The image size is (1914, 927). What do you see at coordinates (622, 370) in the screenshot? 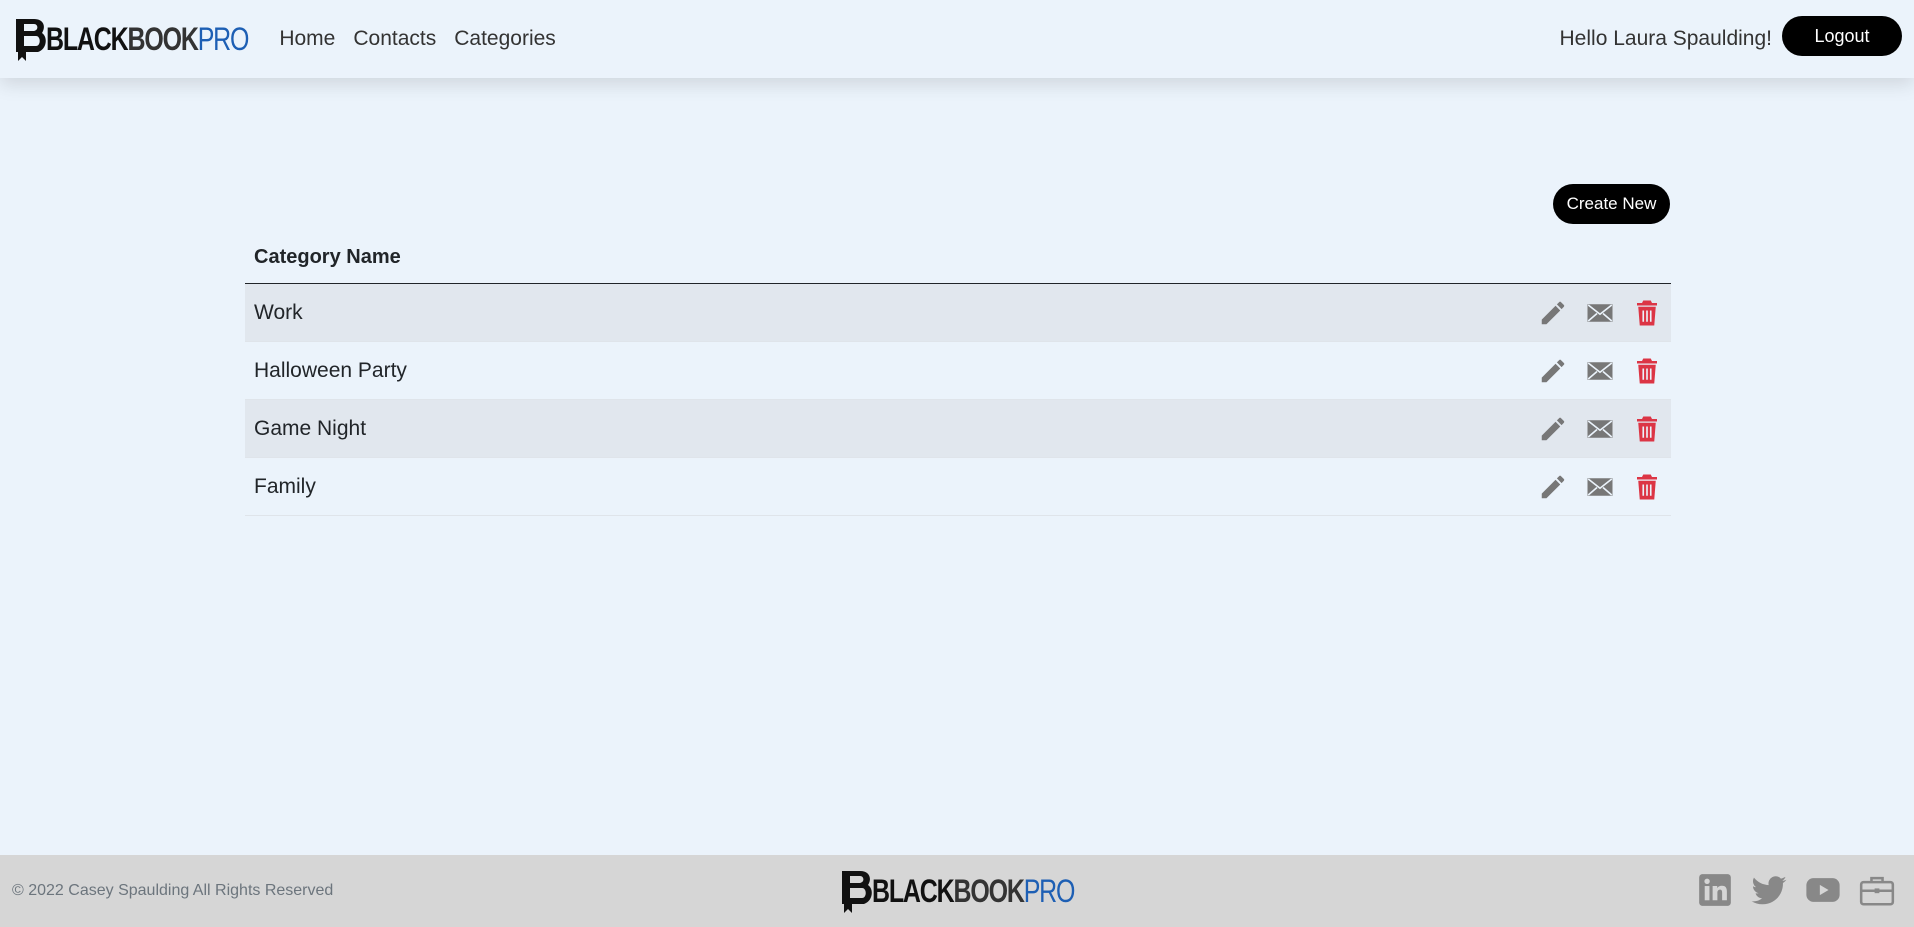
I see `category-name-cell: Halloween Party` at bounding box center [622, 370].